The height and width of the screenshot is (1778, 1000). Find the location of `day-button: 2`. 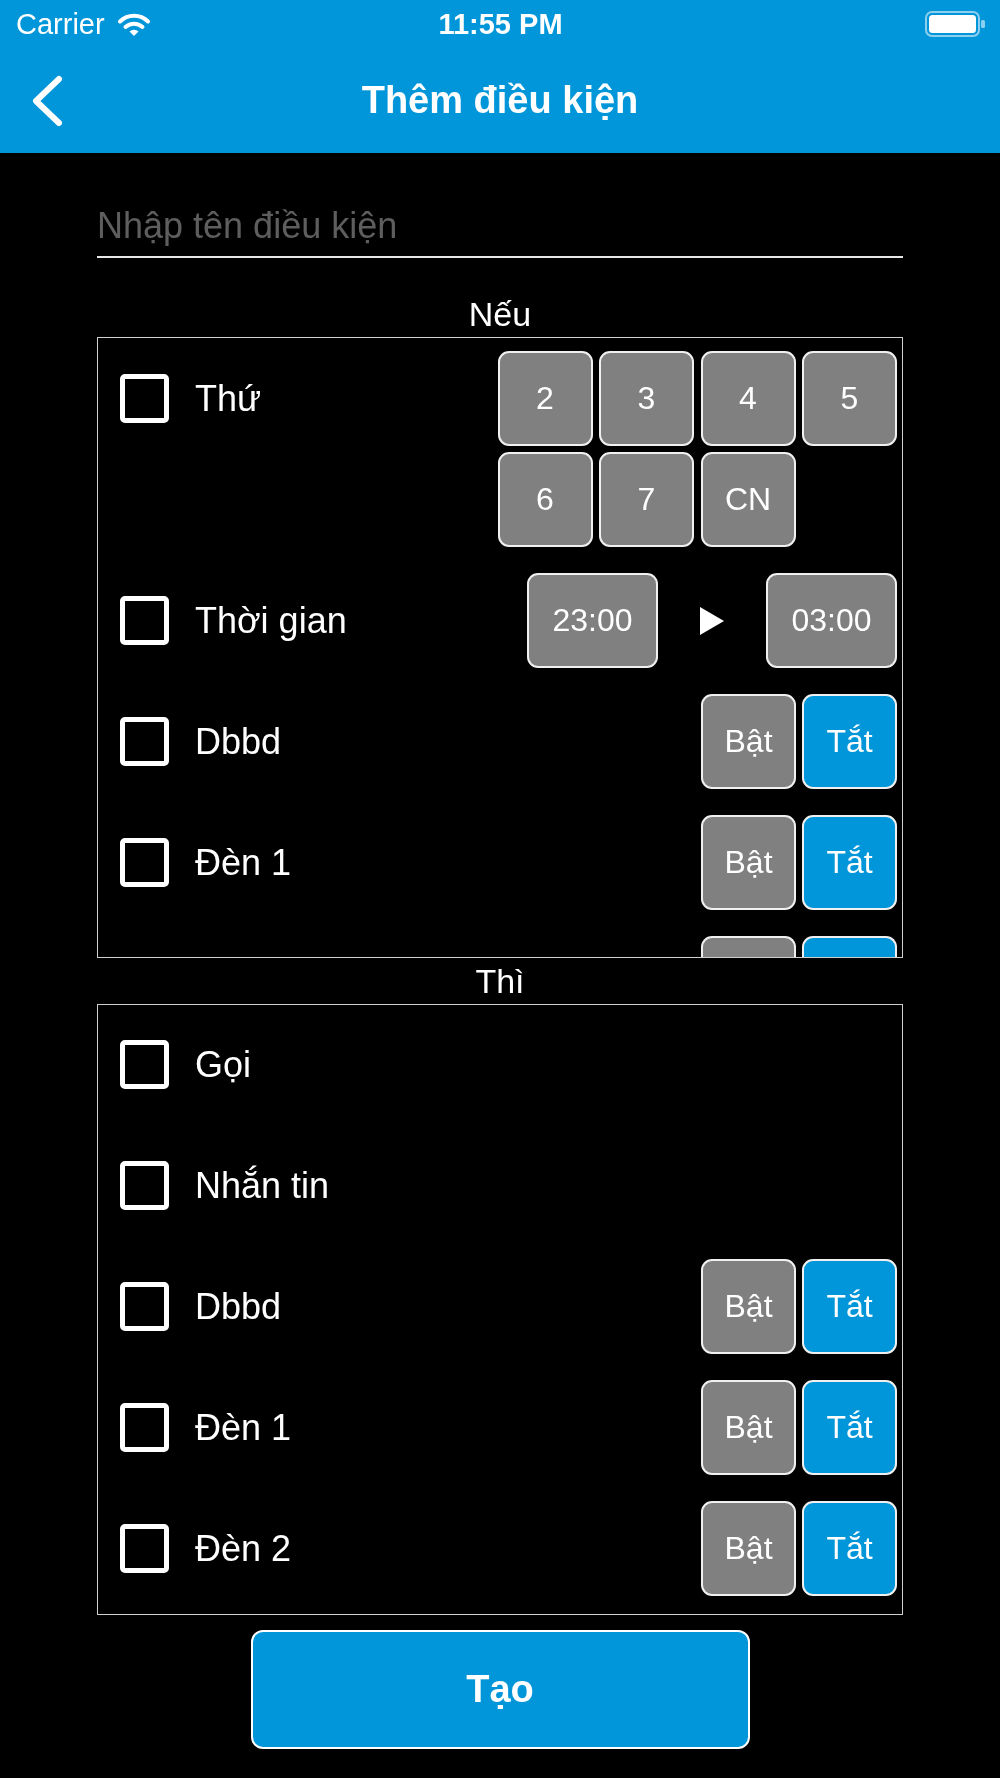

day-button: 2 is located at coordinates (545, 398).